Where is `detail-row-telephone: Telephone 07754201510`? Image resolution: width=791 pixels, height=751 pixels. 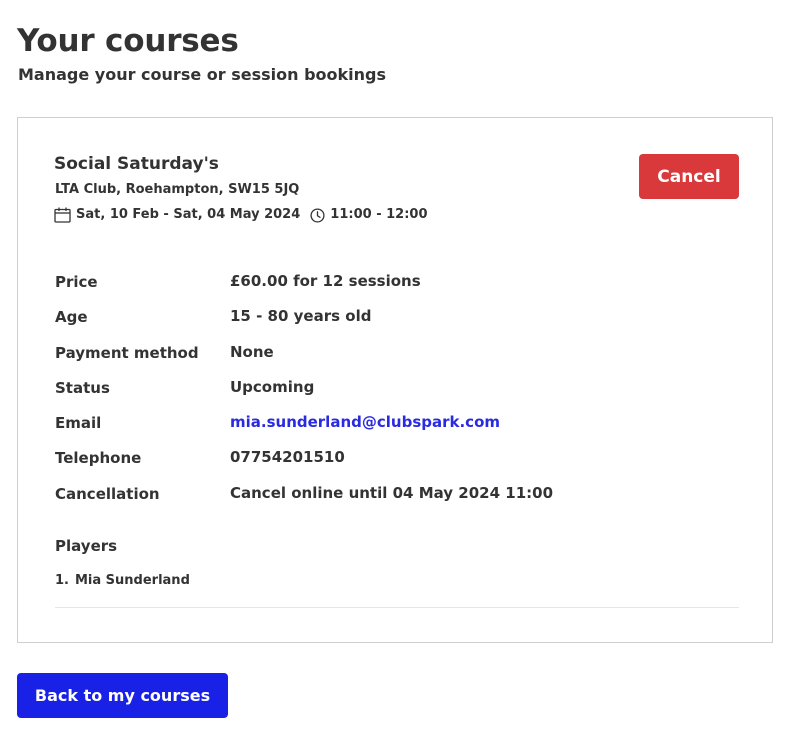 detail-row-telephone: Telephone 07754201510 is located at coordinates (400, 462).